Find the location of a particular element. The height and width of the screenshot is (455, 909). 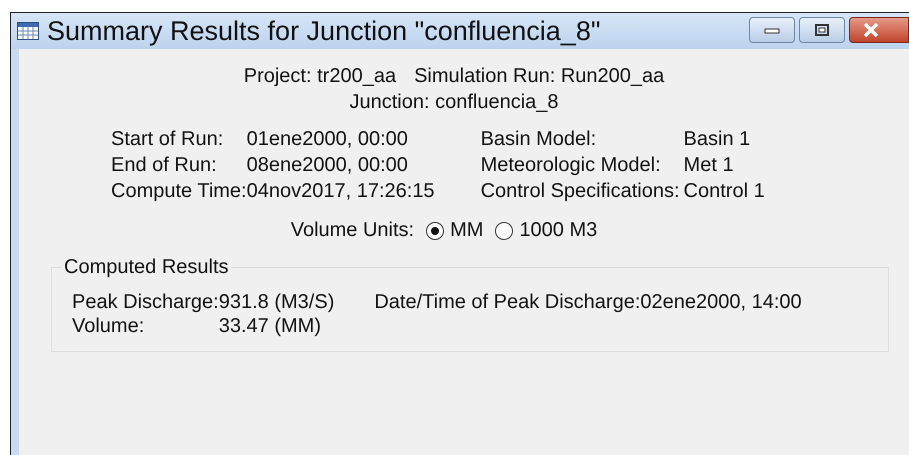

close-icon is located at coordinates (871, 30).